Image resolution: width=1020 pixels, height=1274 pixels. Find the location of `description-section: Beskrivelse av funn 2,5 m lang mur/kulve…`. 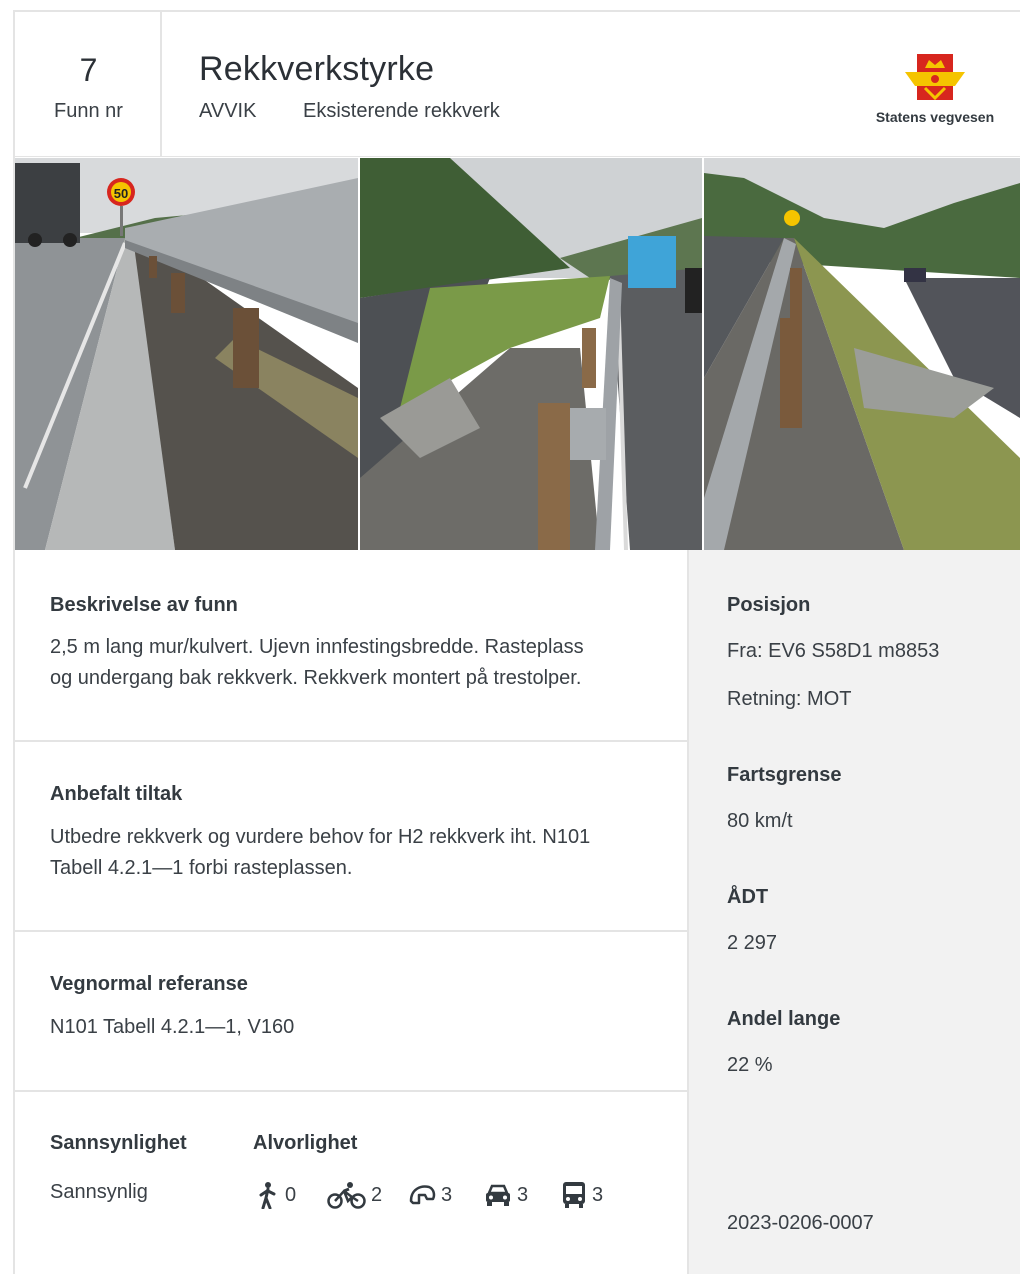

description-section: Beskrivelse av funn 2,5 m lang mur/kulve… is located at coordinates (351, 646).